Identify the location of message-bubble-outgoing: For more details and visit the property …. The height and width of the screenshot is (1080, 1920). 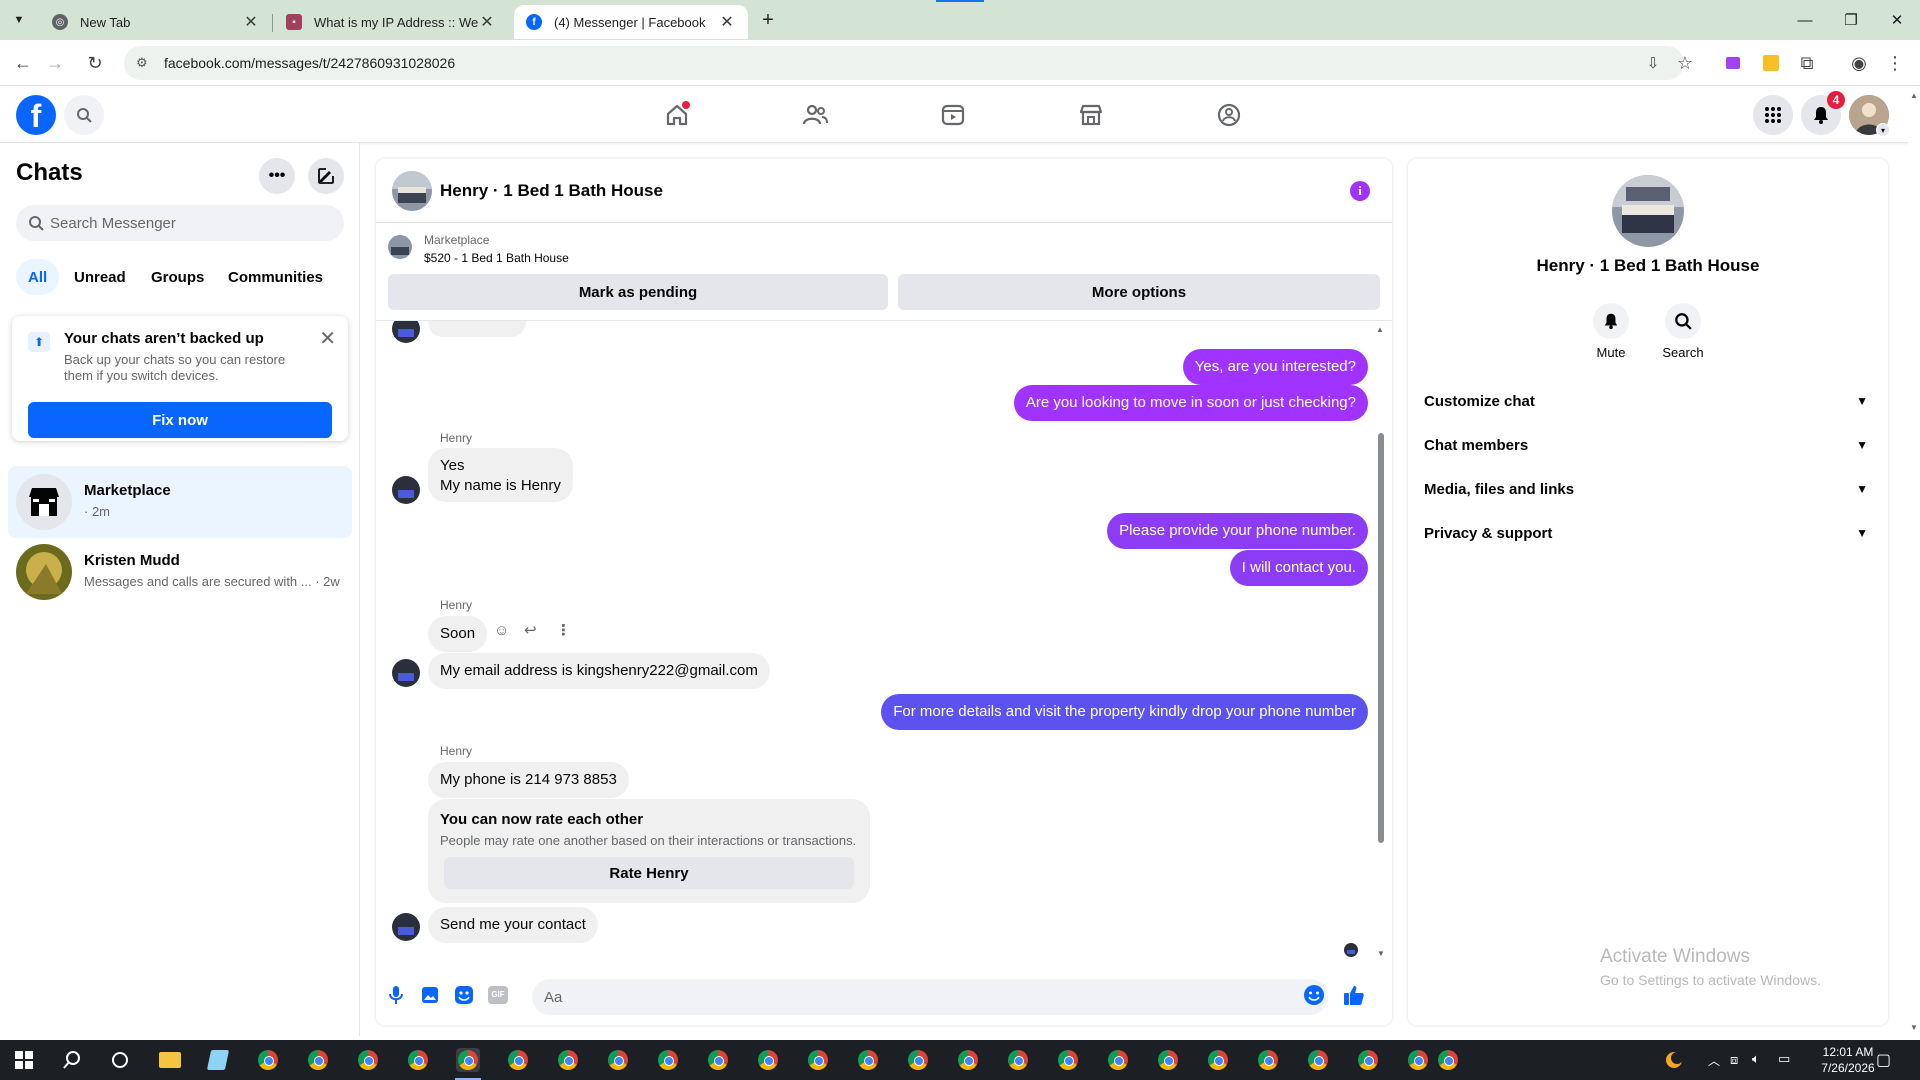
(1124, 712).